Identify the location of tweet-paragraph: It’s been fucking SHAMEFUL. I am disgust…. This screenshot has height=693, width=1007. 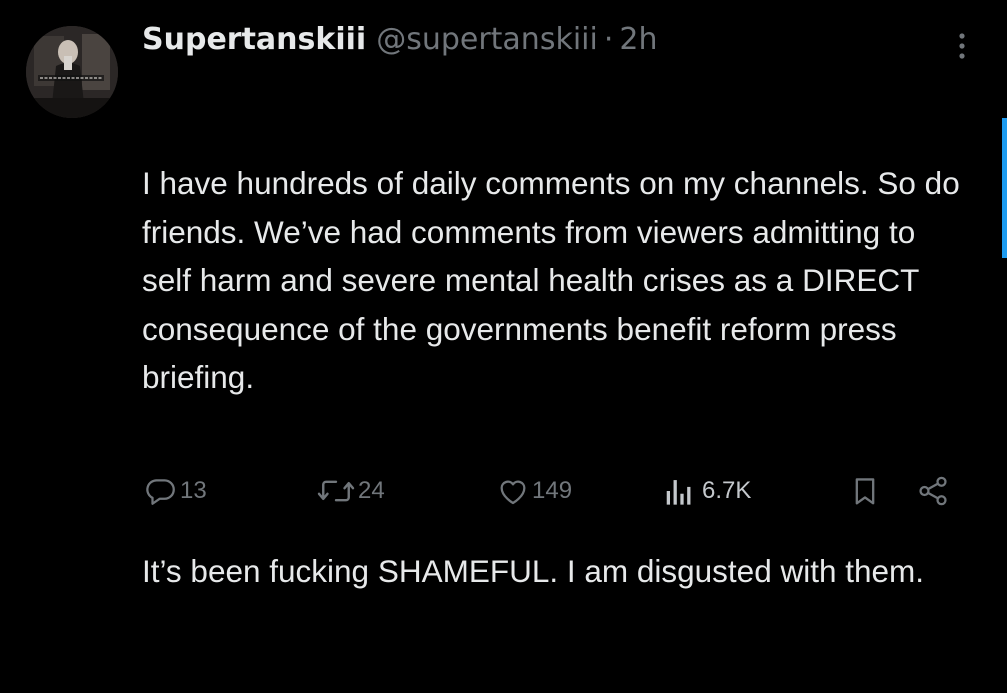
(533, 571).